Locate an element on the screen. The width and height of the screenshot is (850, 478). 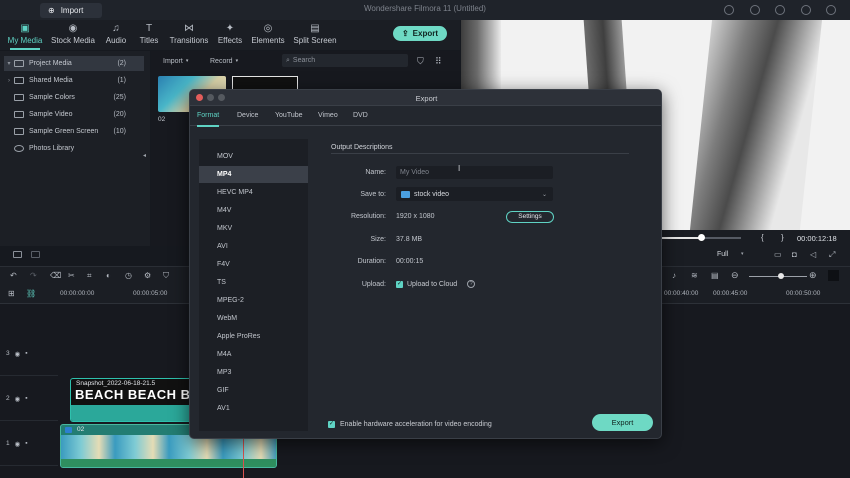
tab-my-media: ▣ My Media is located at coordinates (25, 35).